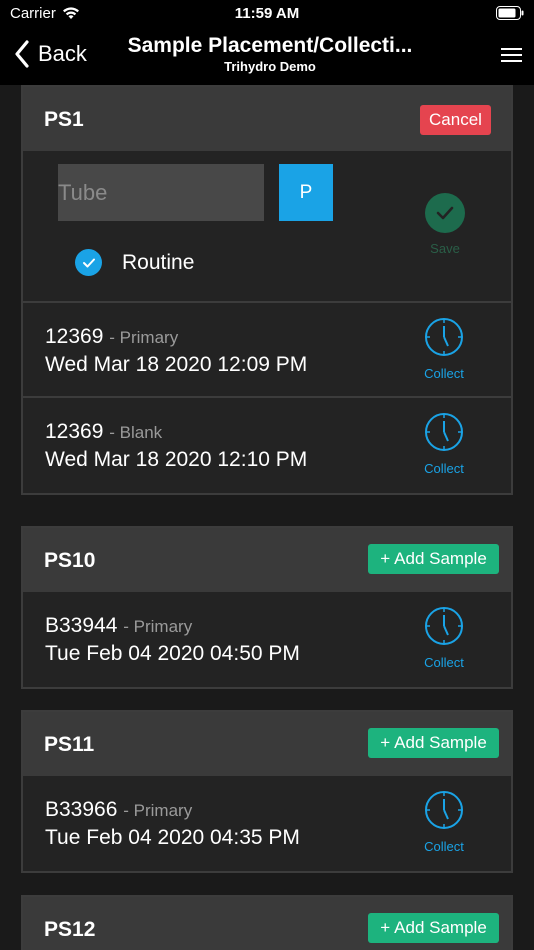 This screenshot has height=950, width=534. I want to click on save-label: Save, so click(445, 248).